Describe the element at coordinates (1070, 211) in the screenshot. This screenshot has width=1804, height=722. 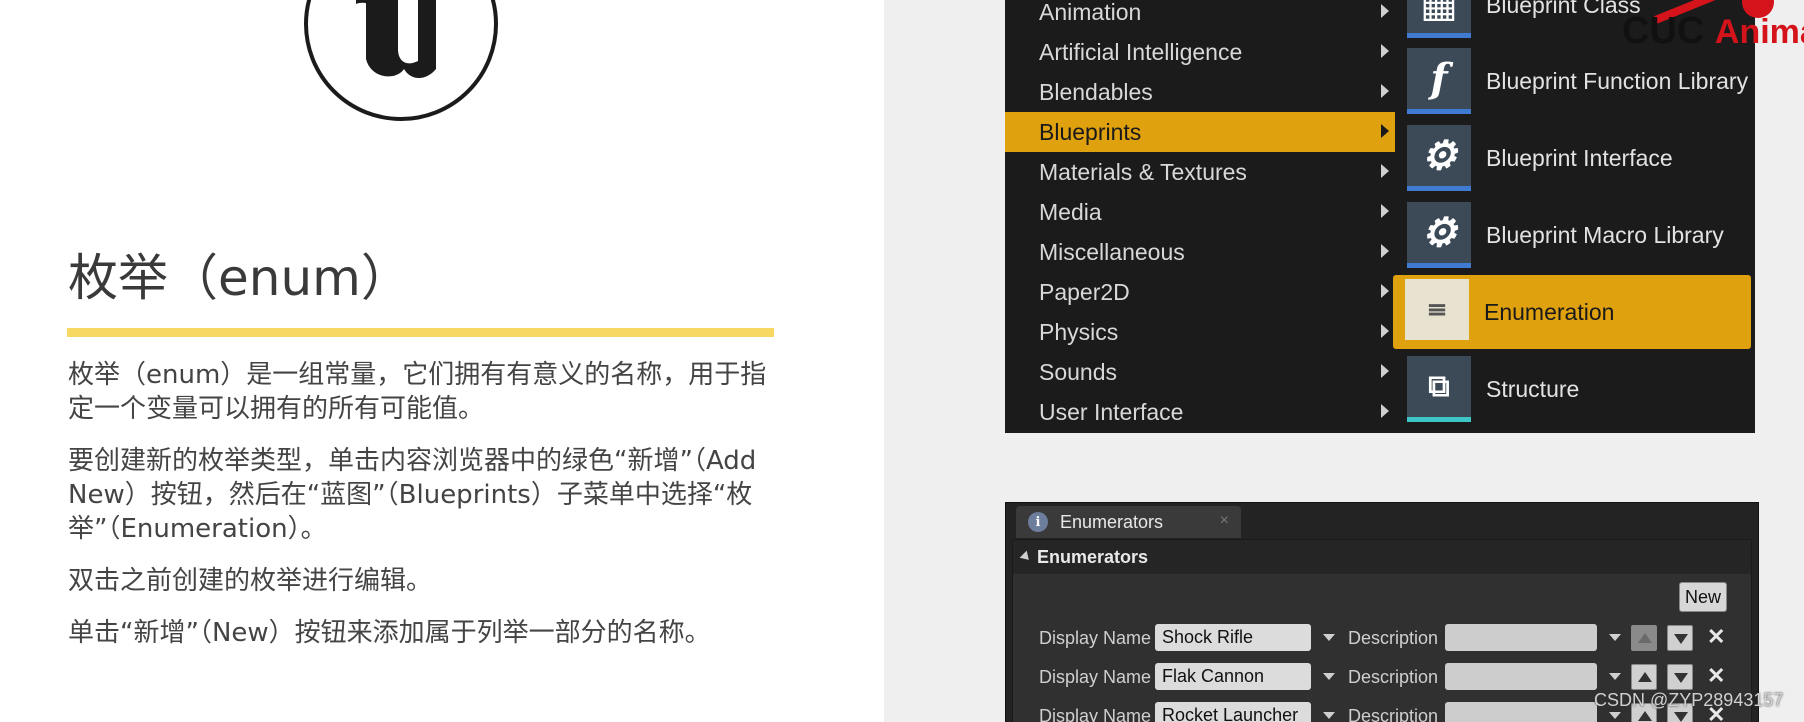
I see `menu-item-label: Media` at that location.